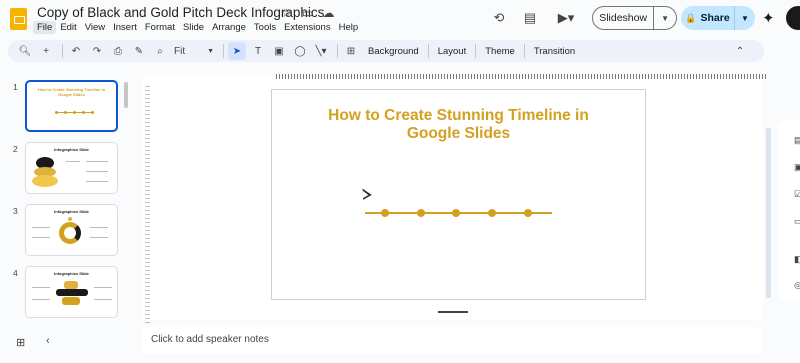  I want to click on select-cursor-icon: ➤, so click(237, 51).